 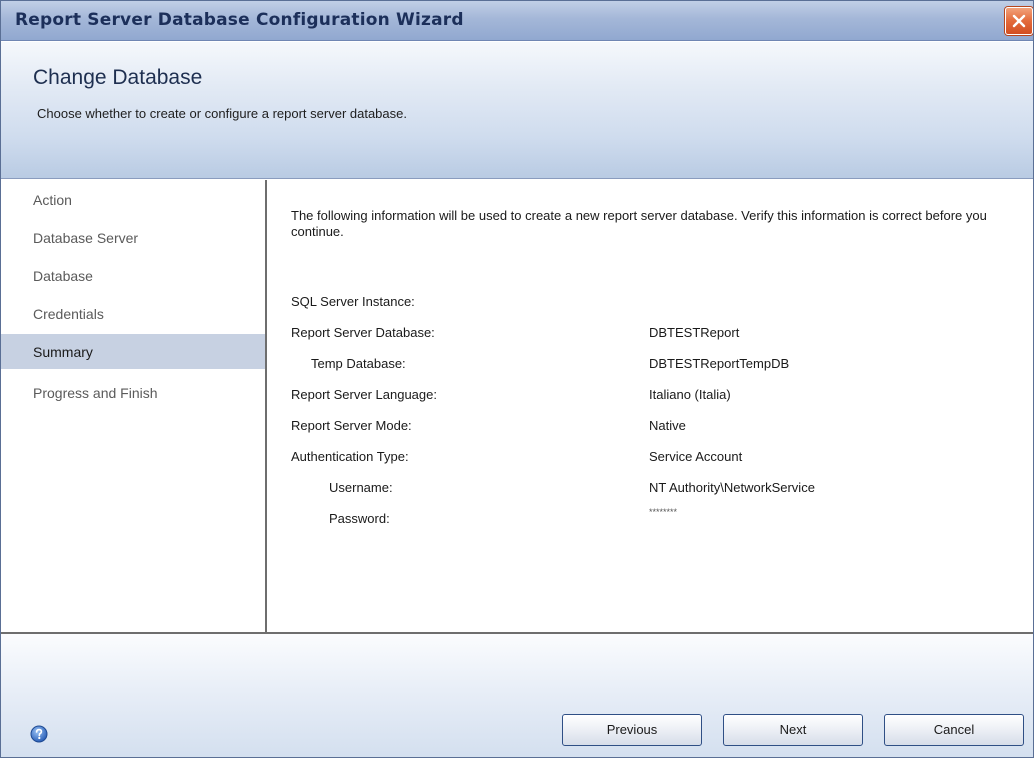 I want to click on label-authentication-type: Authentication Type:, so click(x=350, y=456).